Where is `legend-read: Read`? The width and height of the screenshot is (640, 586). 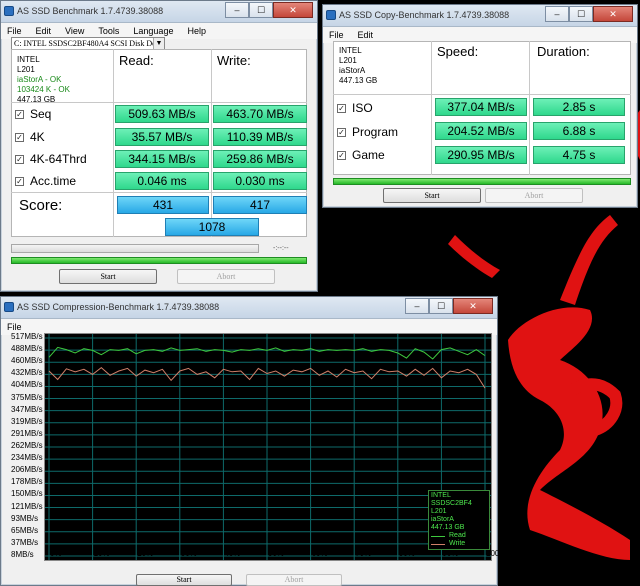
legend-read: Read is located at coordinates (459, 536).